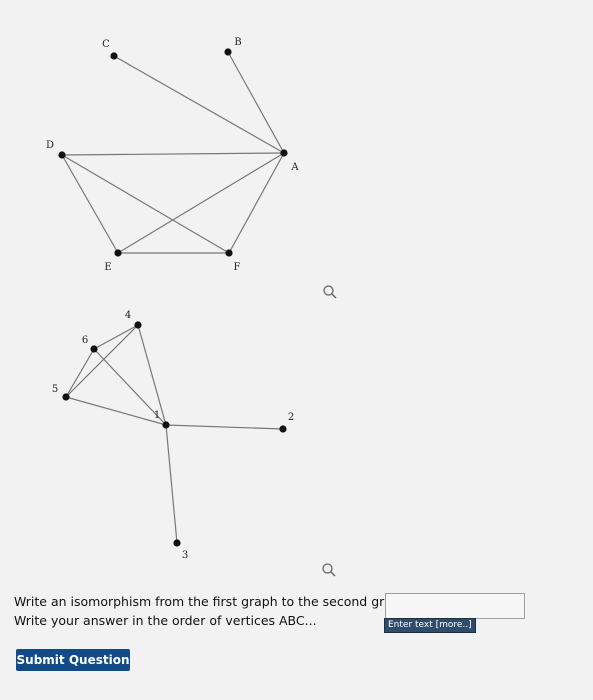 The width and height of the screenshot is (593, 700). What do you see at coordinates (237, 42) in the screenshot?
I see `graph1-vertex-label-B: B` at bounding box center [237, 42].